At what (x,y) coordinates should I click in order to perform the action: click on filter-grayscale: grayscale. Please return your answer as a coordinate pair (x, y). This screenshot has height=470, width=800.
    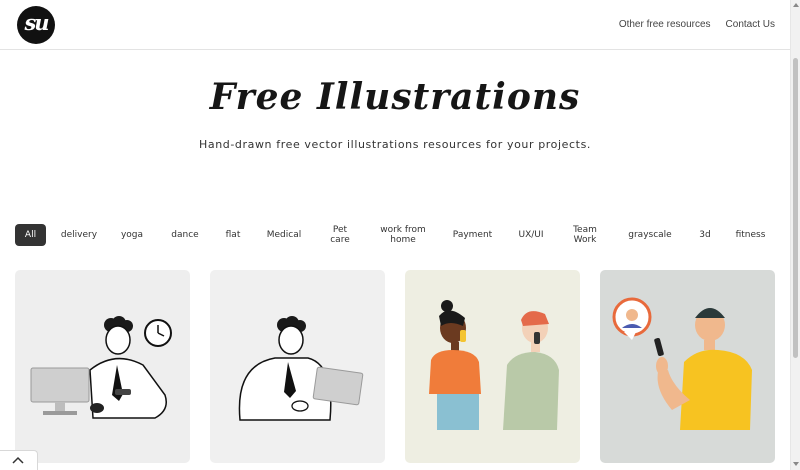
    Looking at the image, I should click on (650, 235).